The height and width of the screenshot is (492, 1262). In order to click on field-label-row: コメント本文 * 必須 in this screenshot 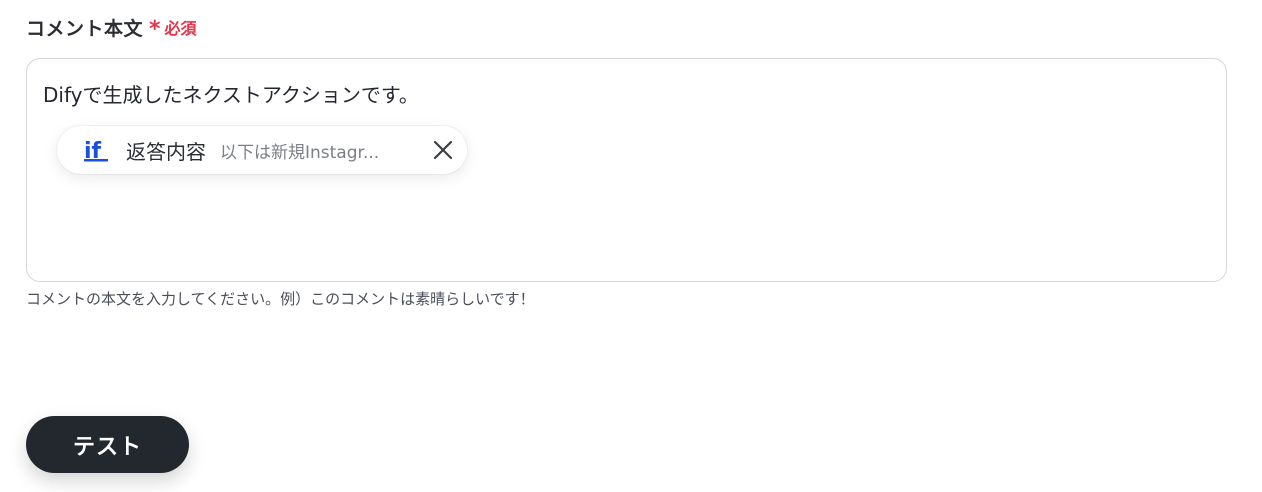, I will do `click(111, 27)`.